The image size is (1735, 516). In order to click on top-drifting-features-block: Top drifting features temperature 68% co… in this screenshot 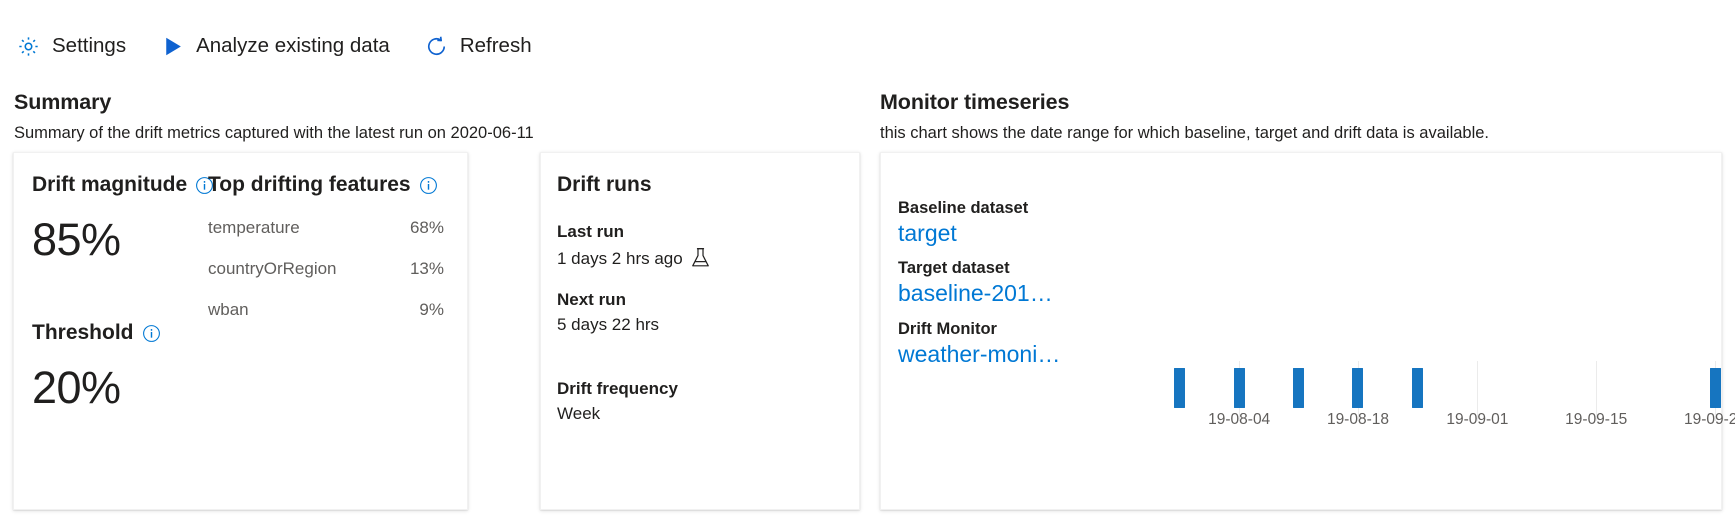, I will do `click(333, 246)`.